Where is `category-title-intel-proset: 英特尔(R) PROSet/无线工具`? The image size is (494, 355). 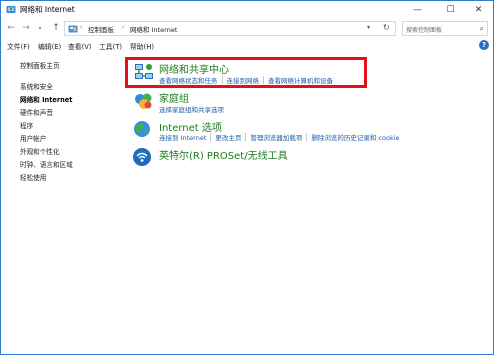
category-title-intel-proset: 英特尔(R) PROSet/无线工具 is located at coordinates (223, 154).